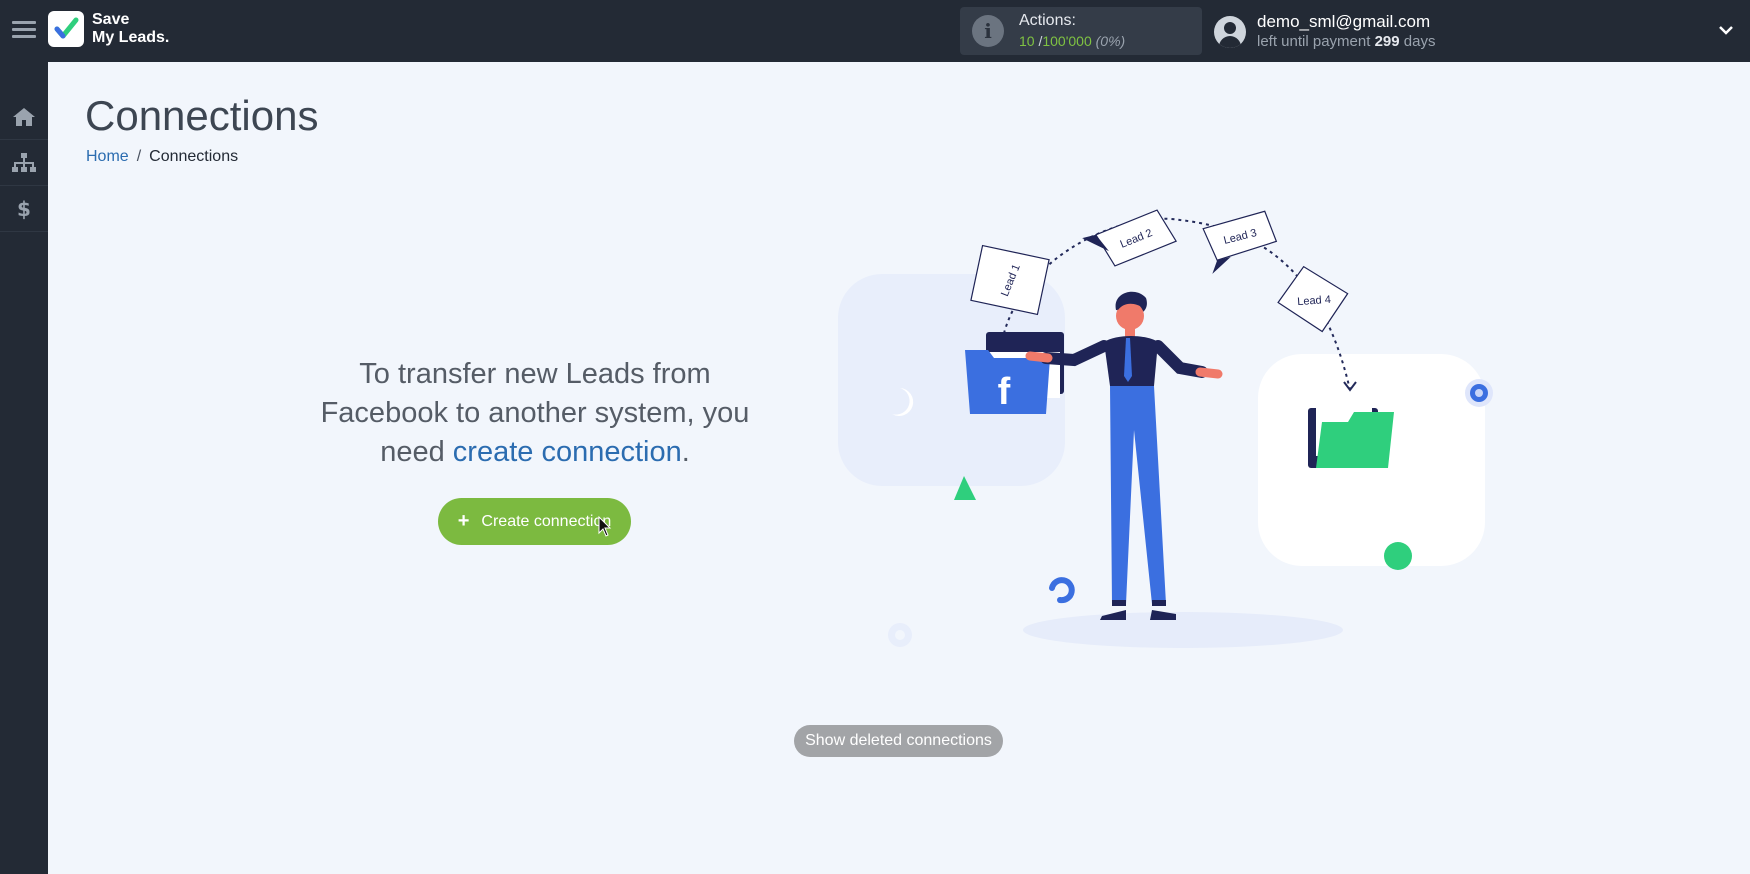  I want to click on page-title: Connections, so click(202, 115).